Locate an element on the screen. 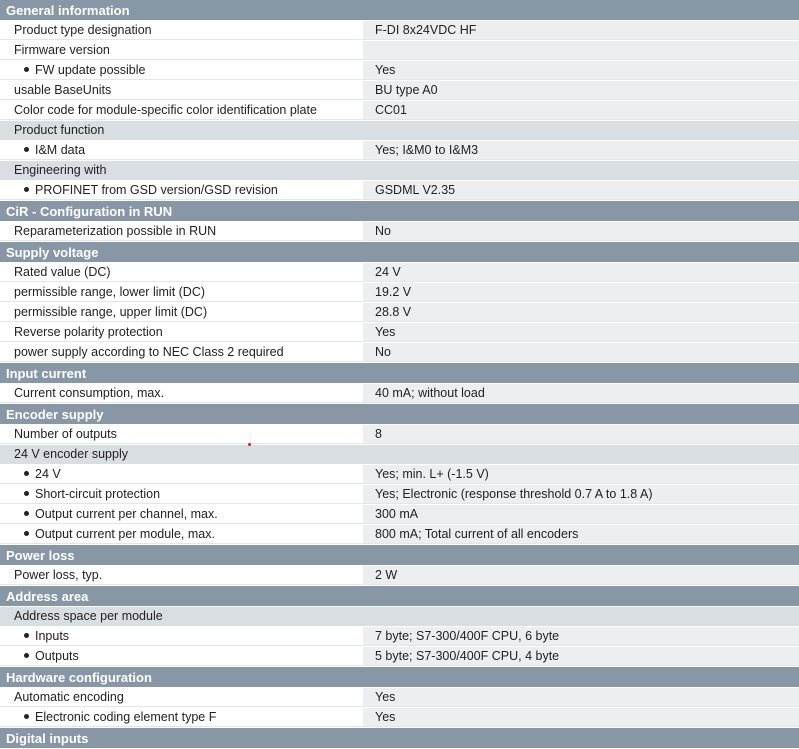 The height and width of the screenshot is (749, 799). spec-row: usable BaseUnits BU type A0 is located at coordinates (399, 91).